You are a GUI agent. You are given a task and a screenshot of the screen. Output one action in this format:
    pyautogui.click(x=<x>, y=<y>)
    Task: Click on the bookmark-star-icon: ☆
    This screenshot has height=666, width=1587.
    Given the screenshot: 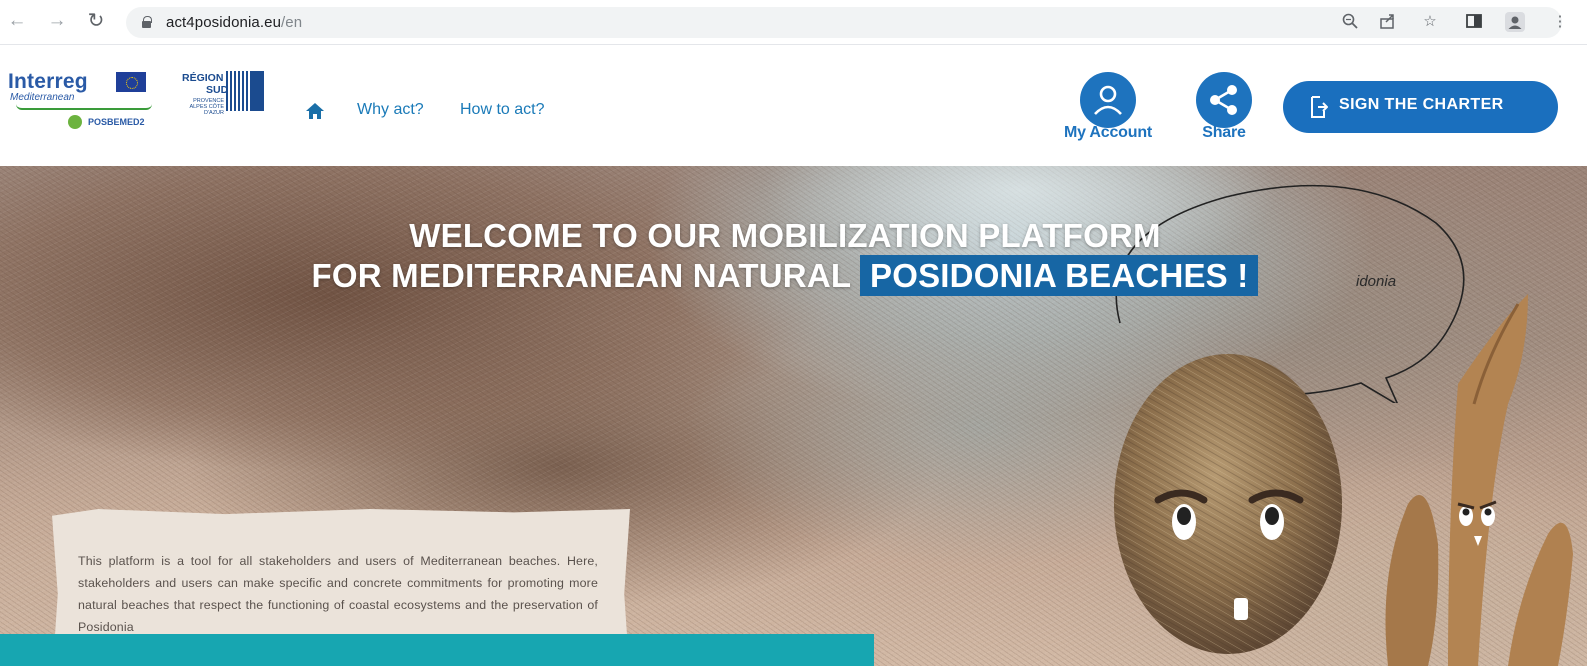 What is the action you would take?
    pyautogui.click(x=1430, y=22)
    